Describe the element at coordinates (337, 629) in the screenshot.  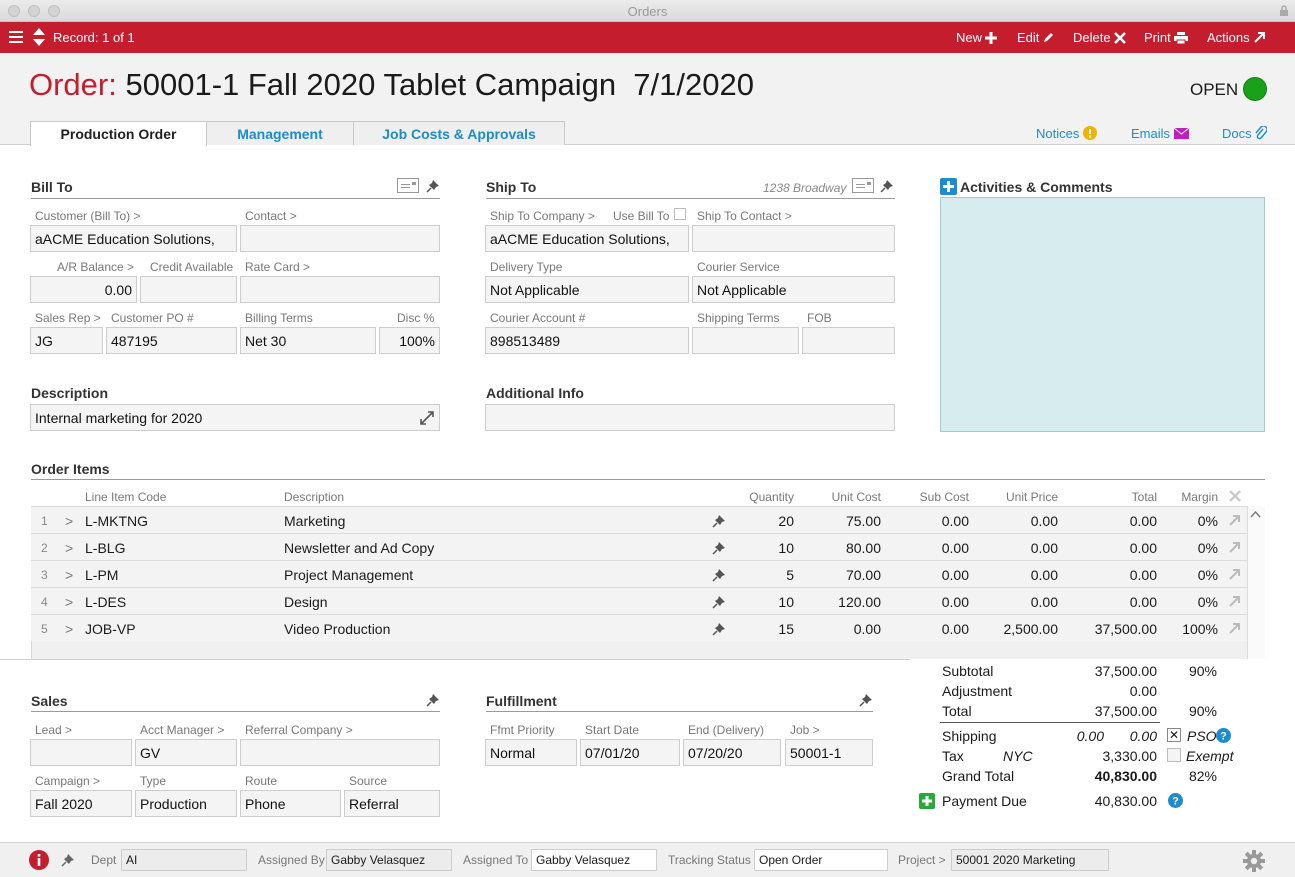
I see `row-description: Video Production` at that location.